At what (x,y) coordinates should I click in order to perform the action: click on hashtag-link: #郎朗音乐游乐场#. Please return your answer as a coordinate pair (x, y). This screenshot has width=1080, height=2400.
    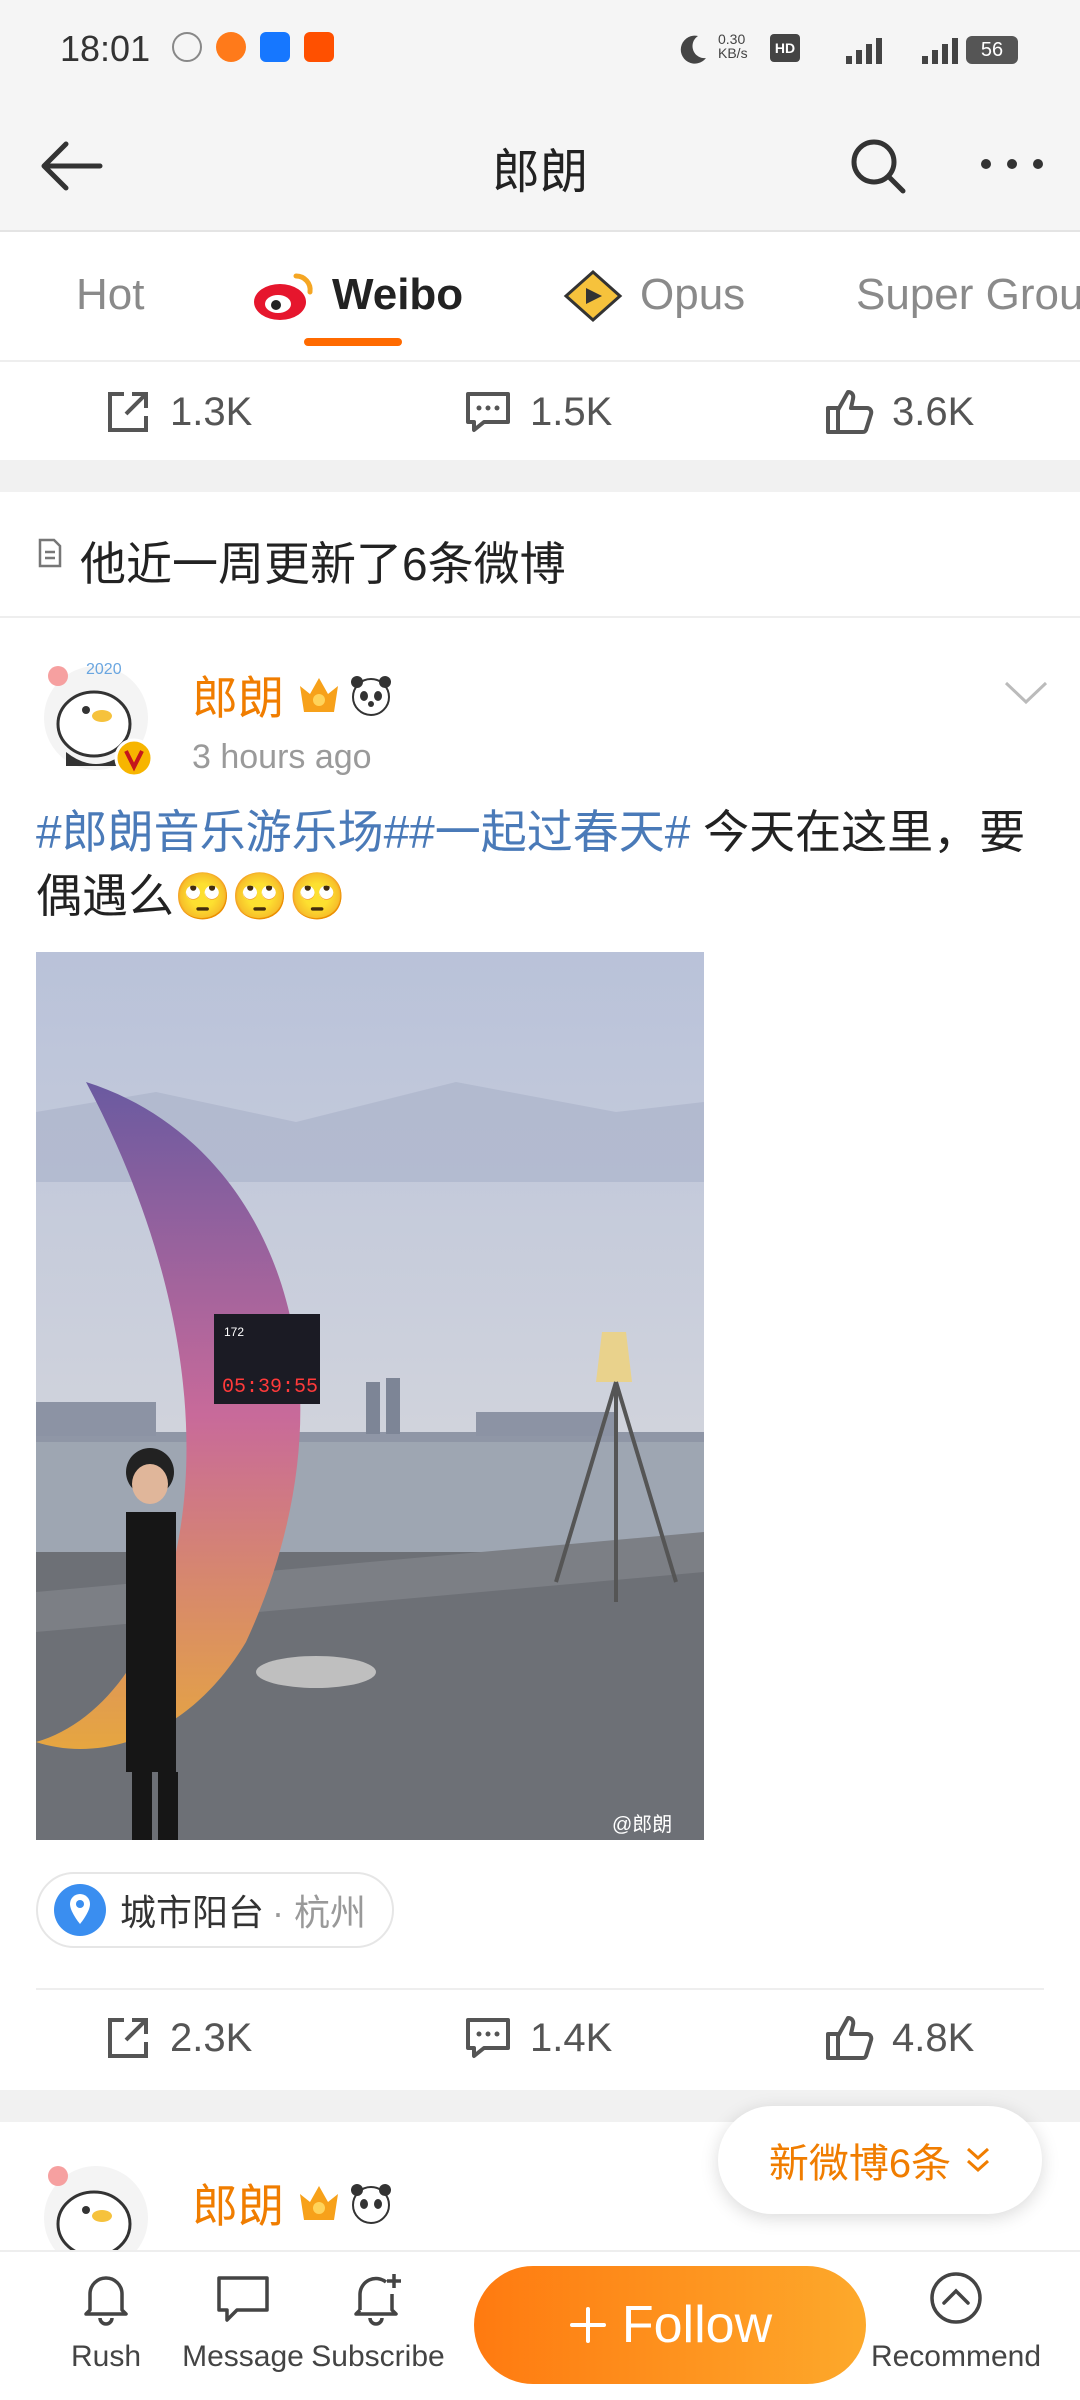
    Looking at the image, I should click on (222, 832).